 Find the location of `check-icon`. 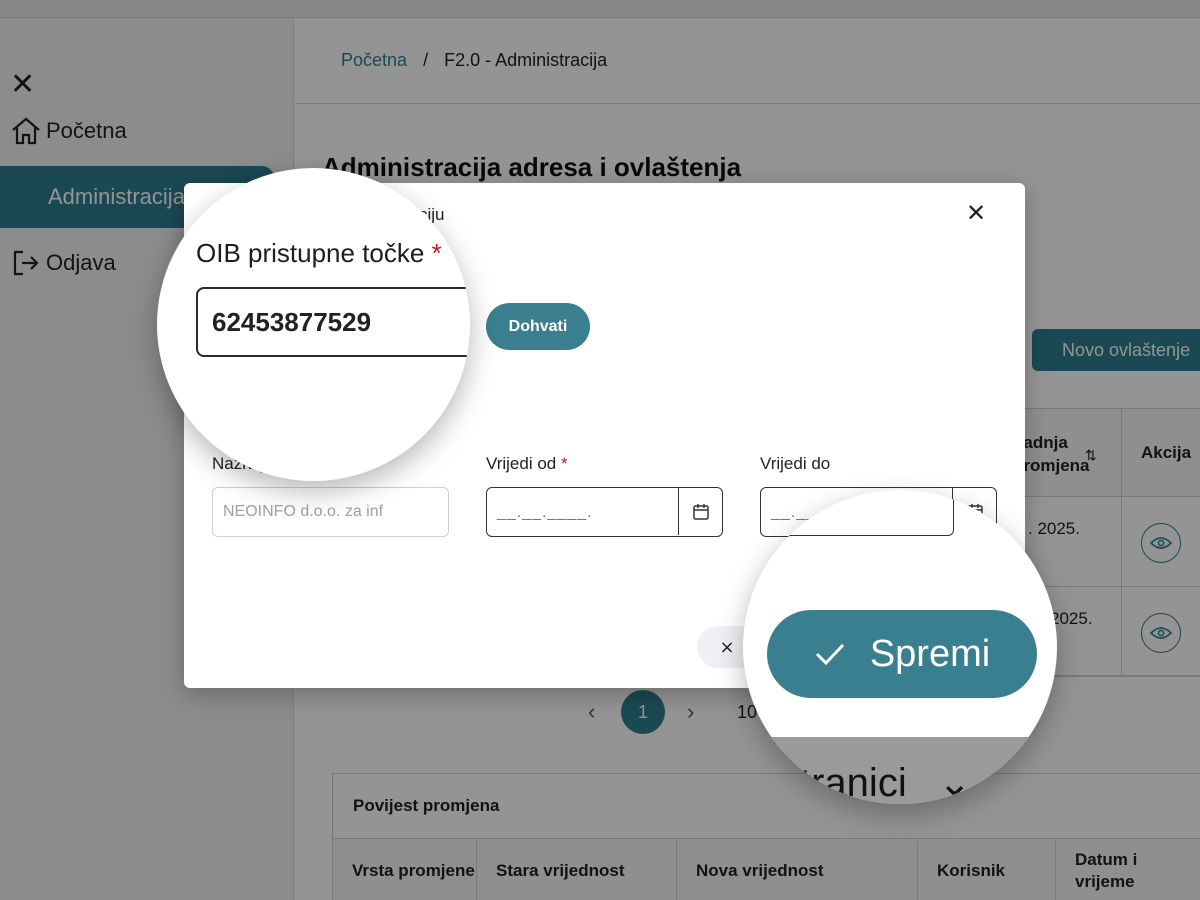

check-icon is located at coordinates (830, 654).